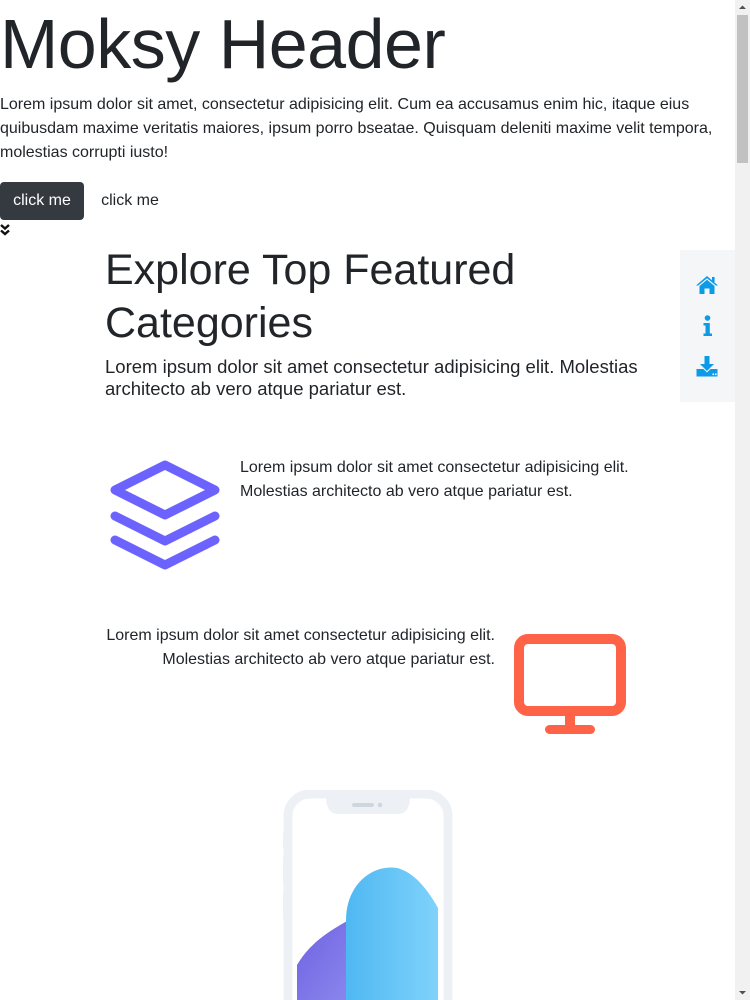 The image size is (750, 1000). What do you see at coordinates (742, 89) in the screenshot?
I see `scrollbar-thumb` at bounding box center [742, 89].